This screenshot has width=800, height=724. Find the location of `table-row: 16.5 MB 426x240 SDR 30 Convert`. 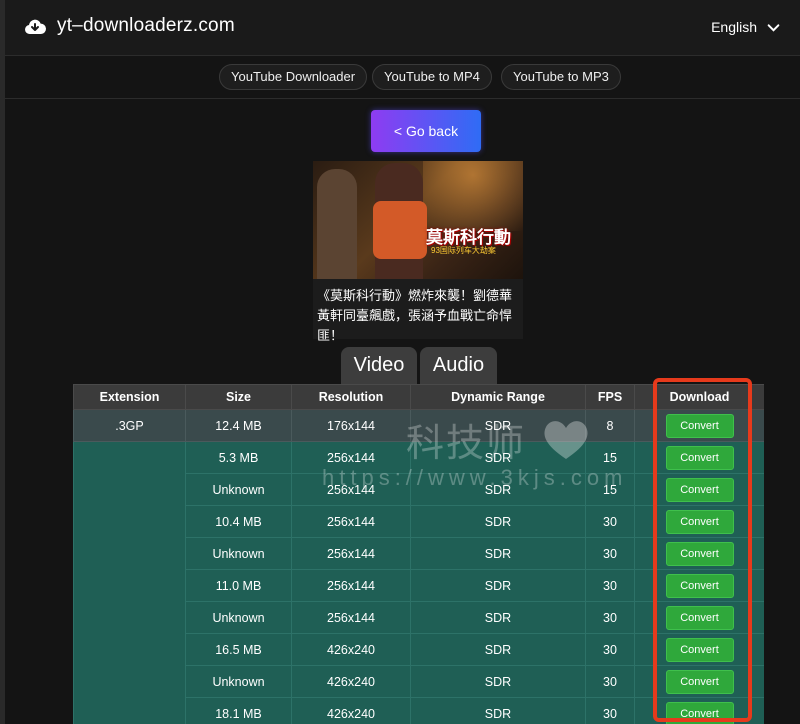

table-row: 16.5 MB 426x240 SDR 30 Convert is located at coordinates (418, 649).